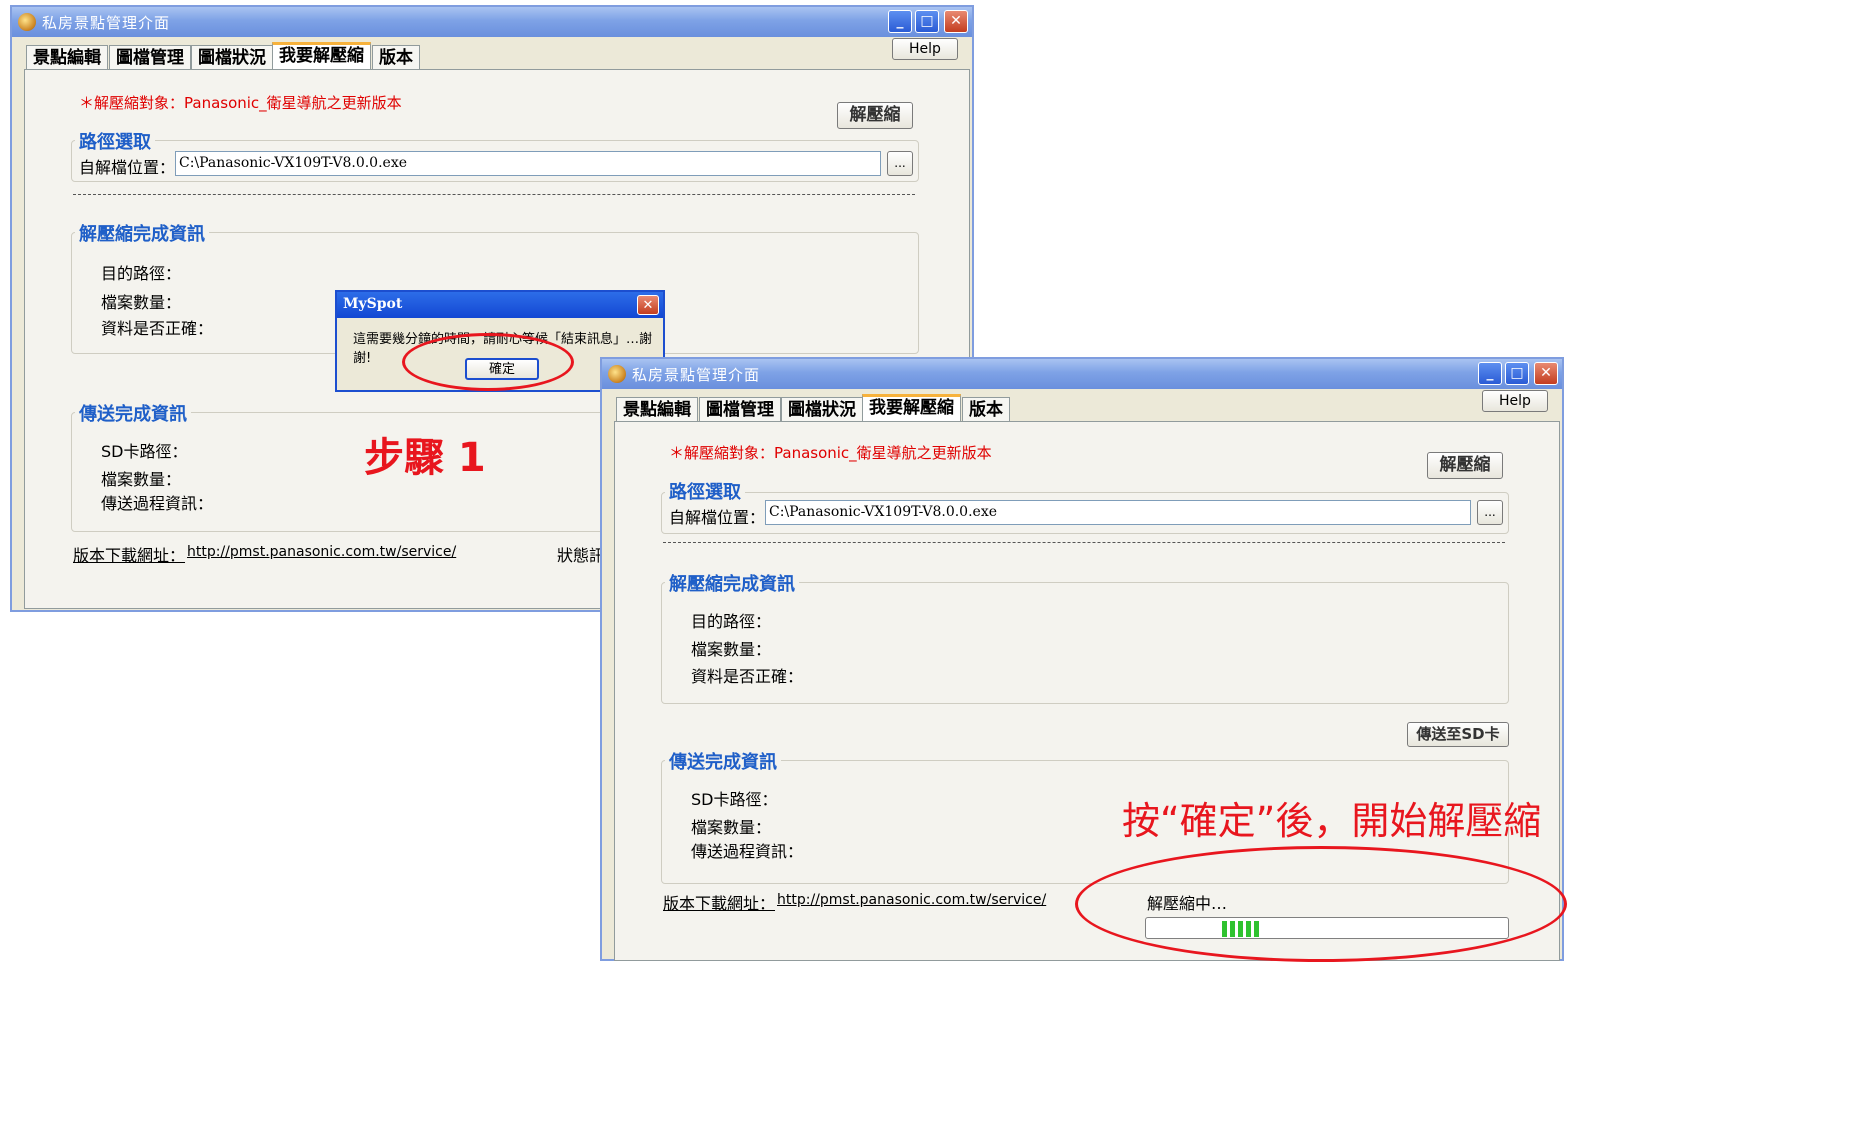 This screenshot has width=1861, height=1140. What do you see at coordinates (1321, 904) in the screenshot?
I see `progress-highlight-circle` at bounding box center [1321, 904].